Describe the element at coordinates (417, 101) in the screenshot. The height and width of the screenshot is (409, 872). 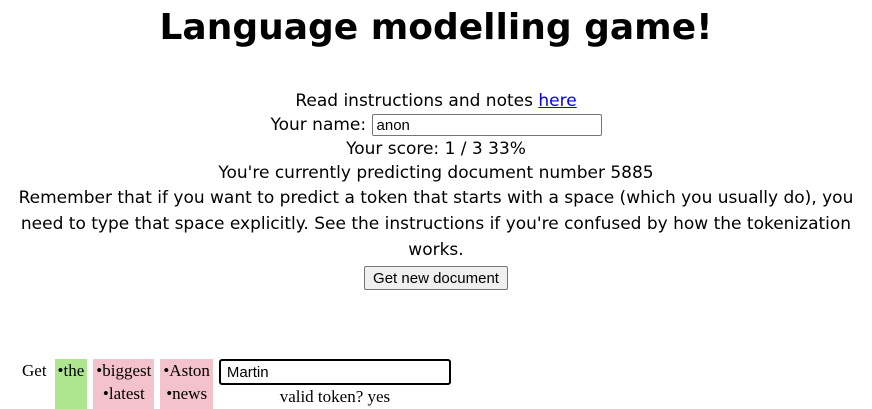
I see `instructions-prefix: Read instructions and notes` at that location.